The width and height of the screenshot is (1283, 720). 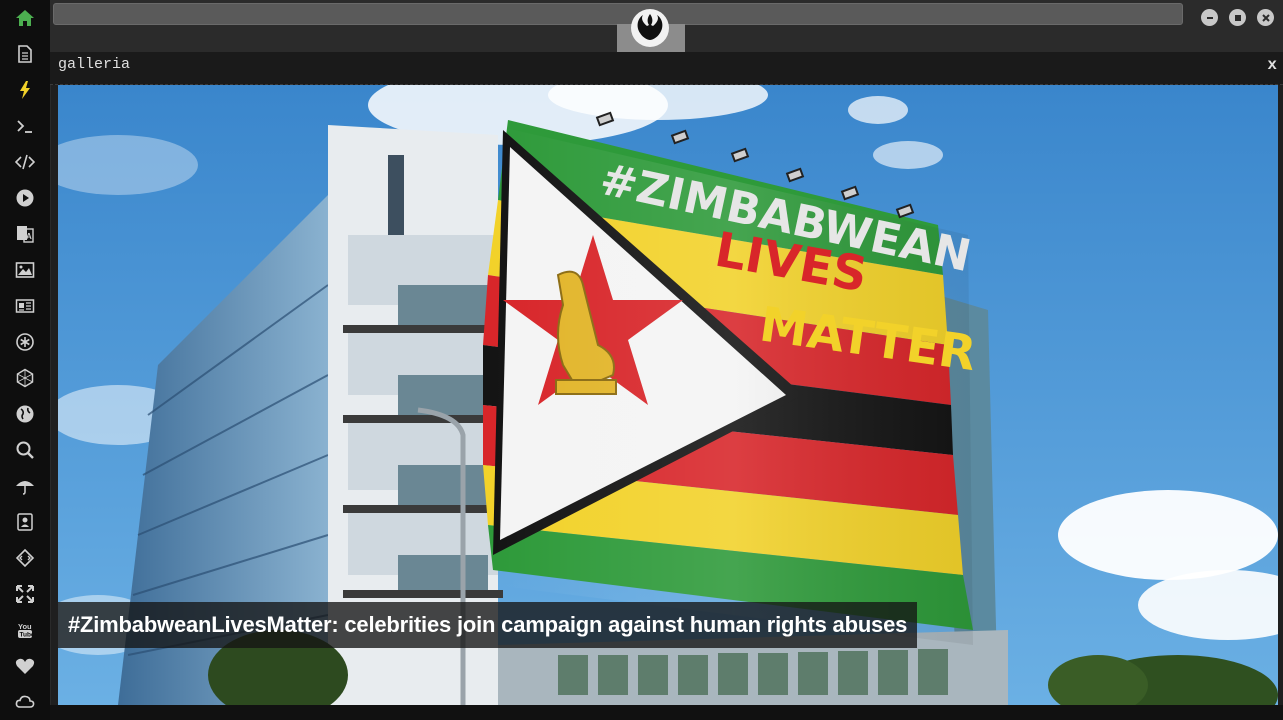 What do you see at coordinates (25, 450) in the screenshot?
I see `search-icon` at bounding box center [25, 450].